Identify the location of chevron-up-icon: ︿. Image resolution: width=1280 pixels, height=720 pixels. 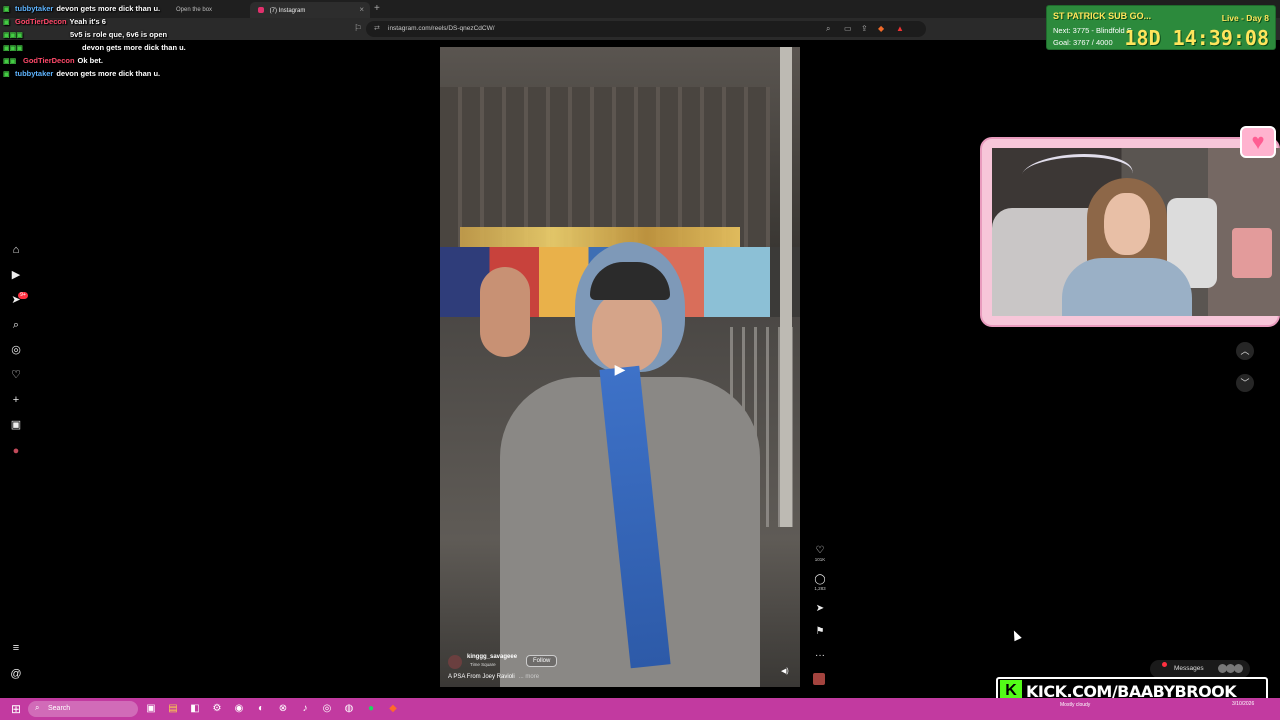
(1245, 351).